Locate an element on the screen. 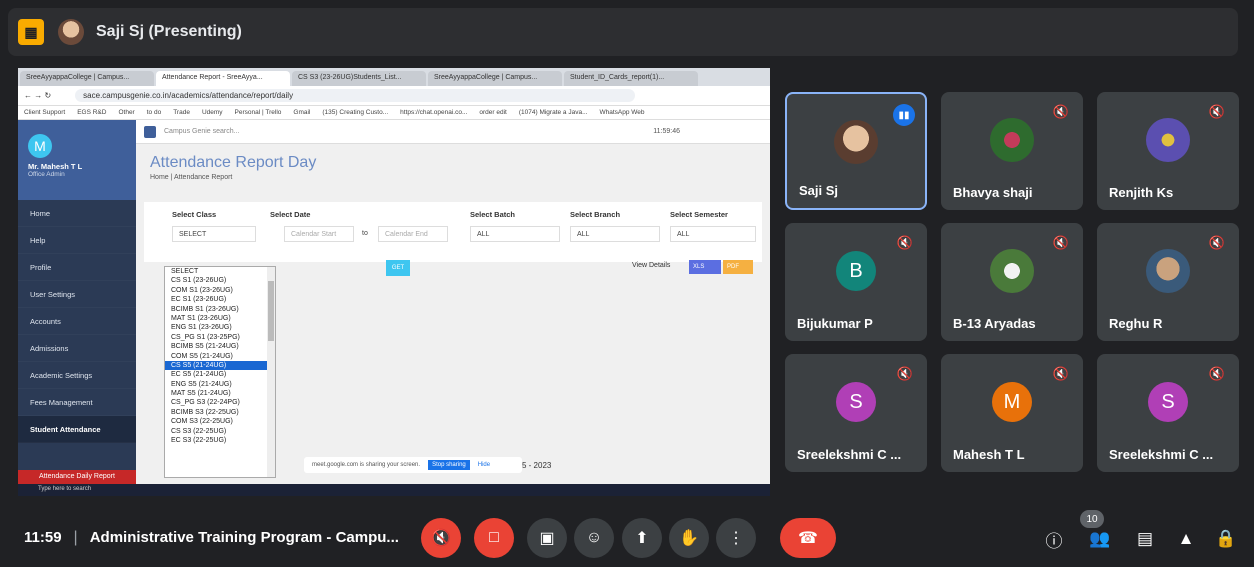 This screenshot has width=1254, height=567. info-icon: ⓘ is located at coordinates (1054, 541).